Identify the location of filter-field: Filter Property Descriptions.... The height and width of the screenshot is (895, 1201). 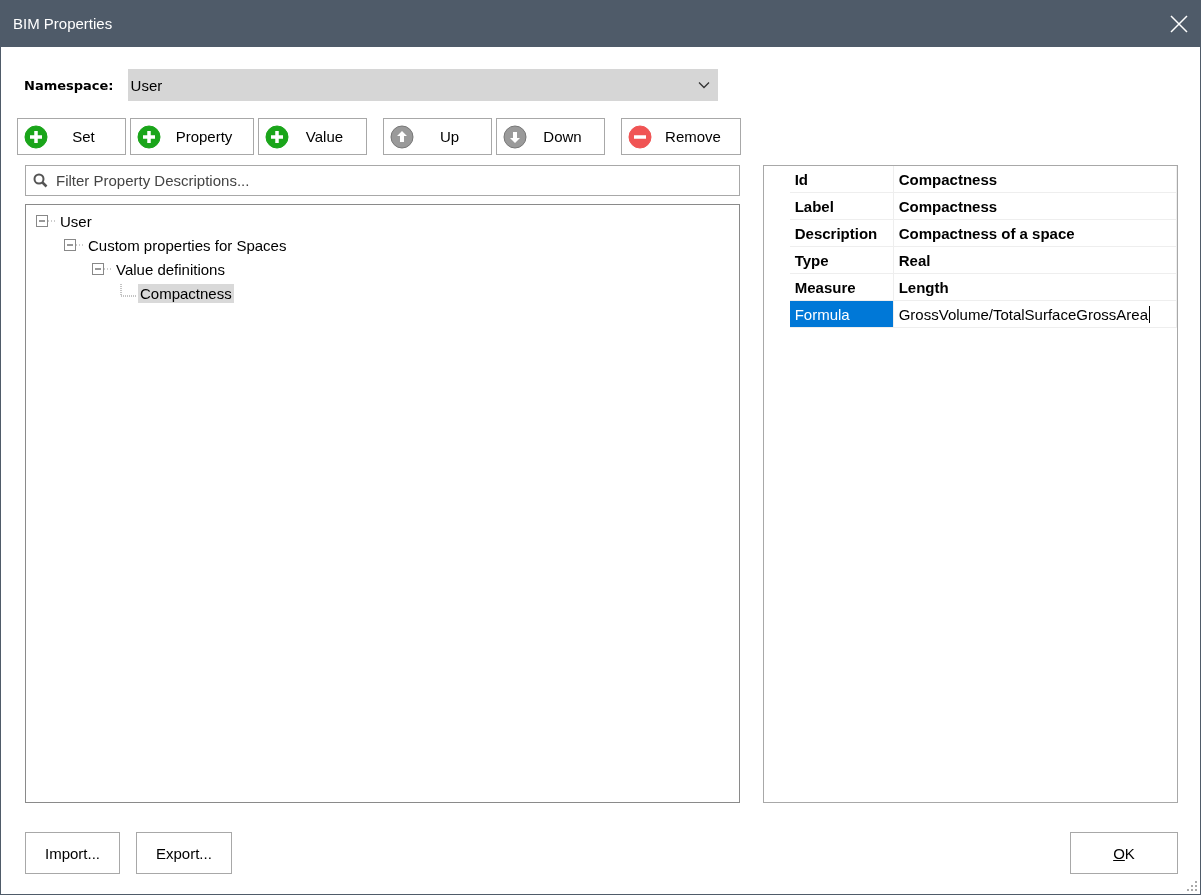
(382, 180).